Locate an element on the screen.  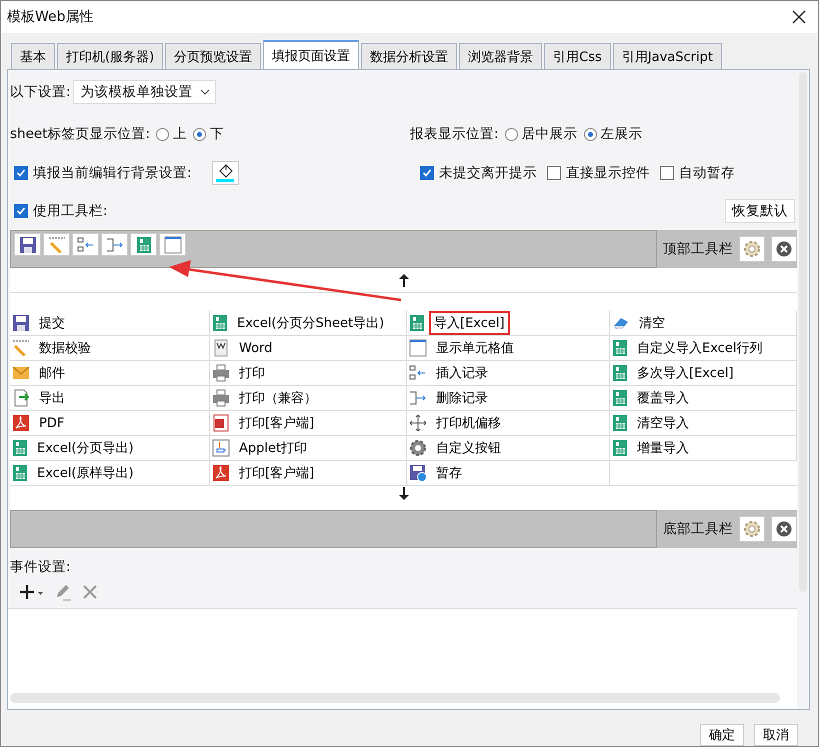
dialog-button: 确定 is located at coordinates (722, 735).